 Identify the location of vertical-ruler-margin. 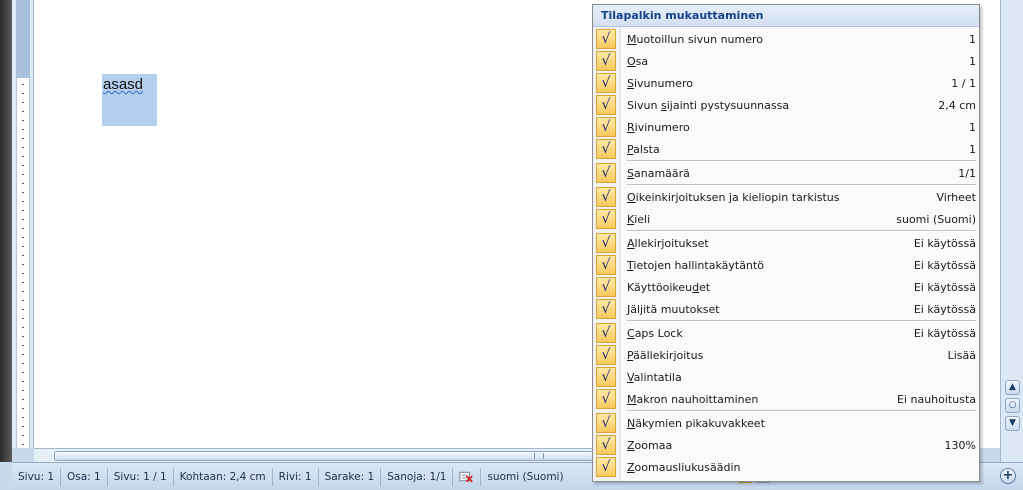
(23, 39).